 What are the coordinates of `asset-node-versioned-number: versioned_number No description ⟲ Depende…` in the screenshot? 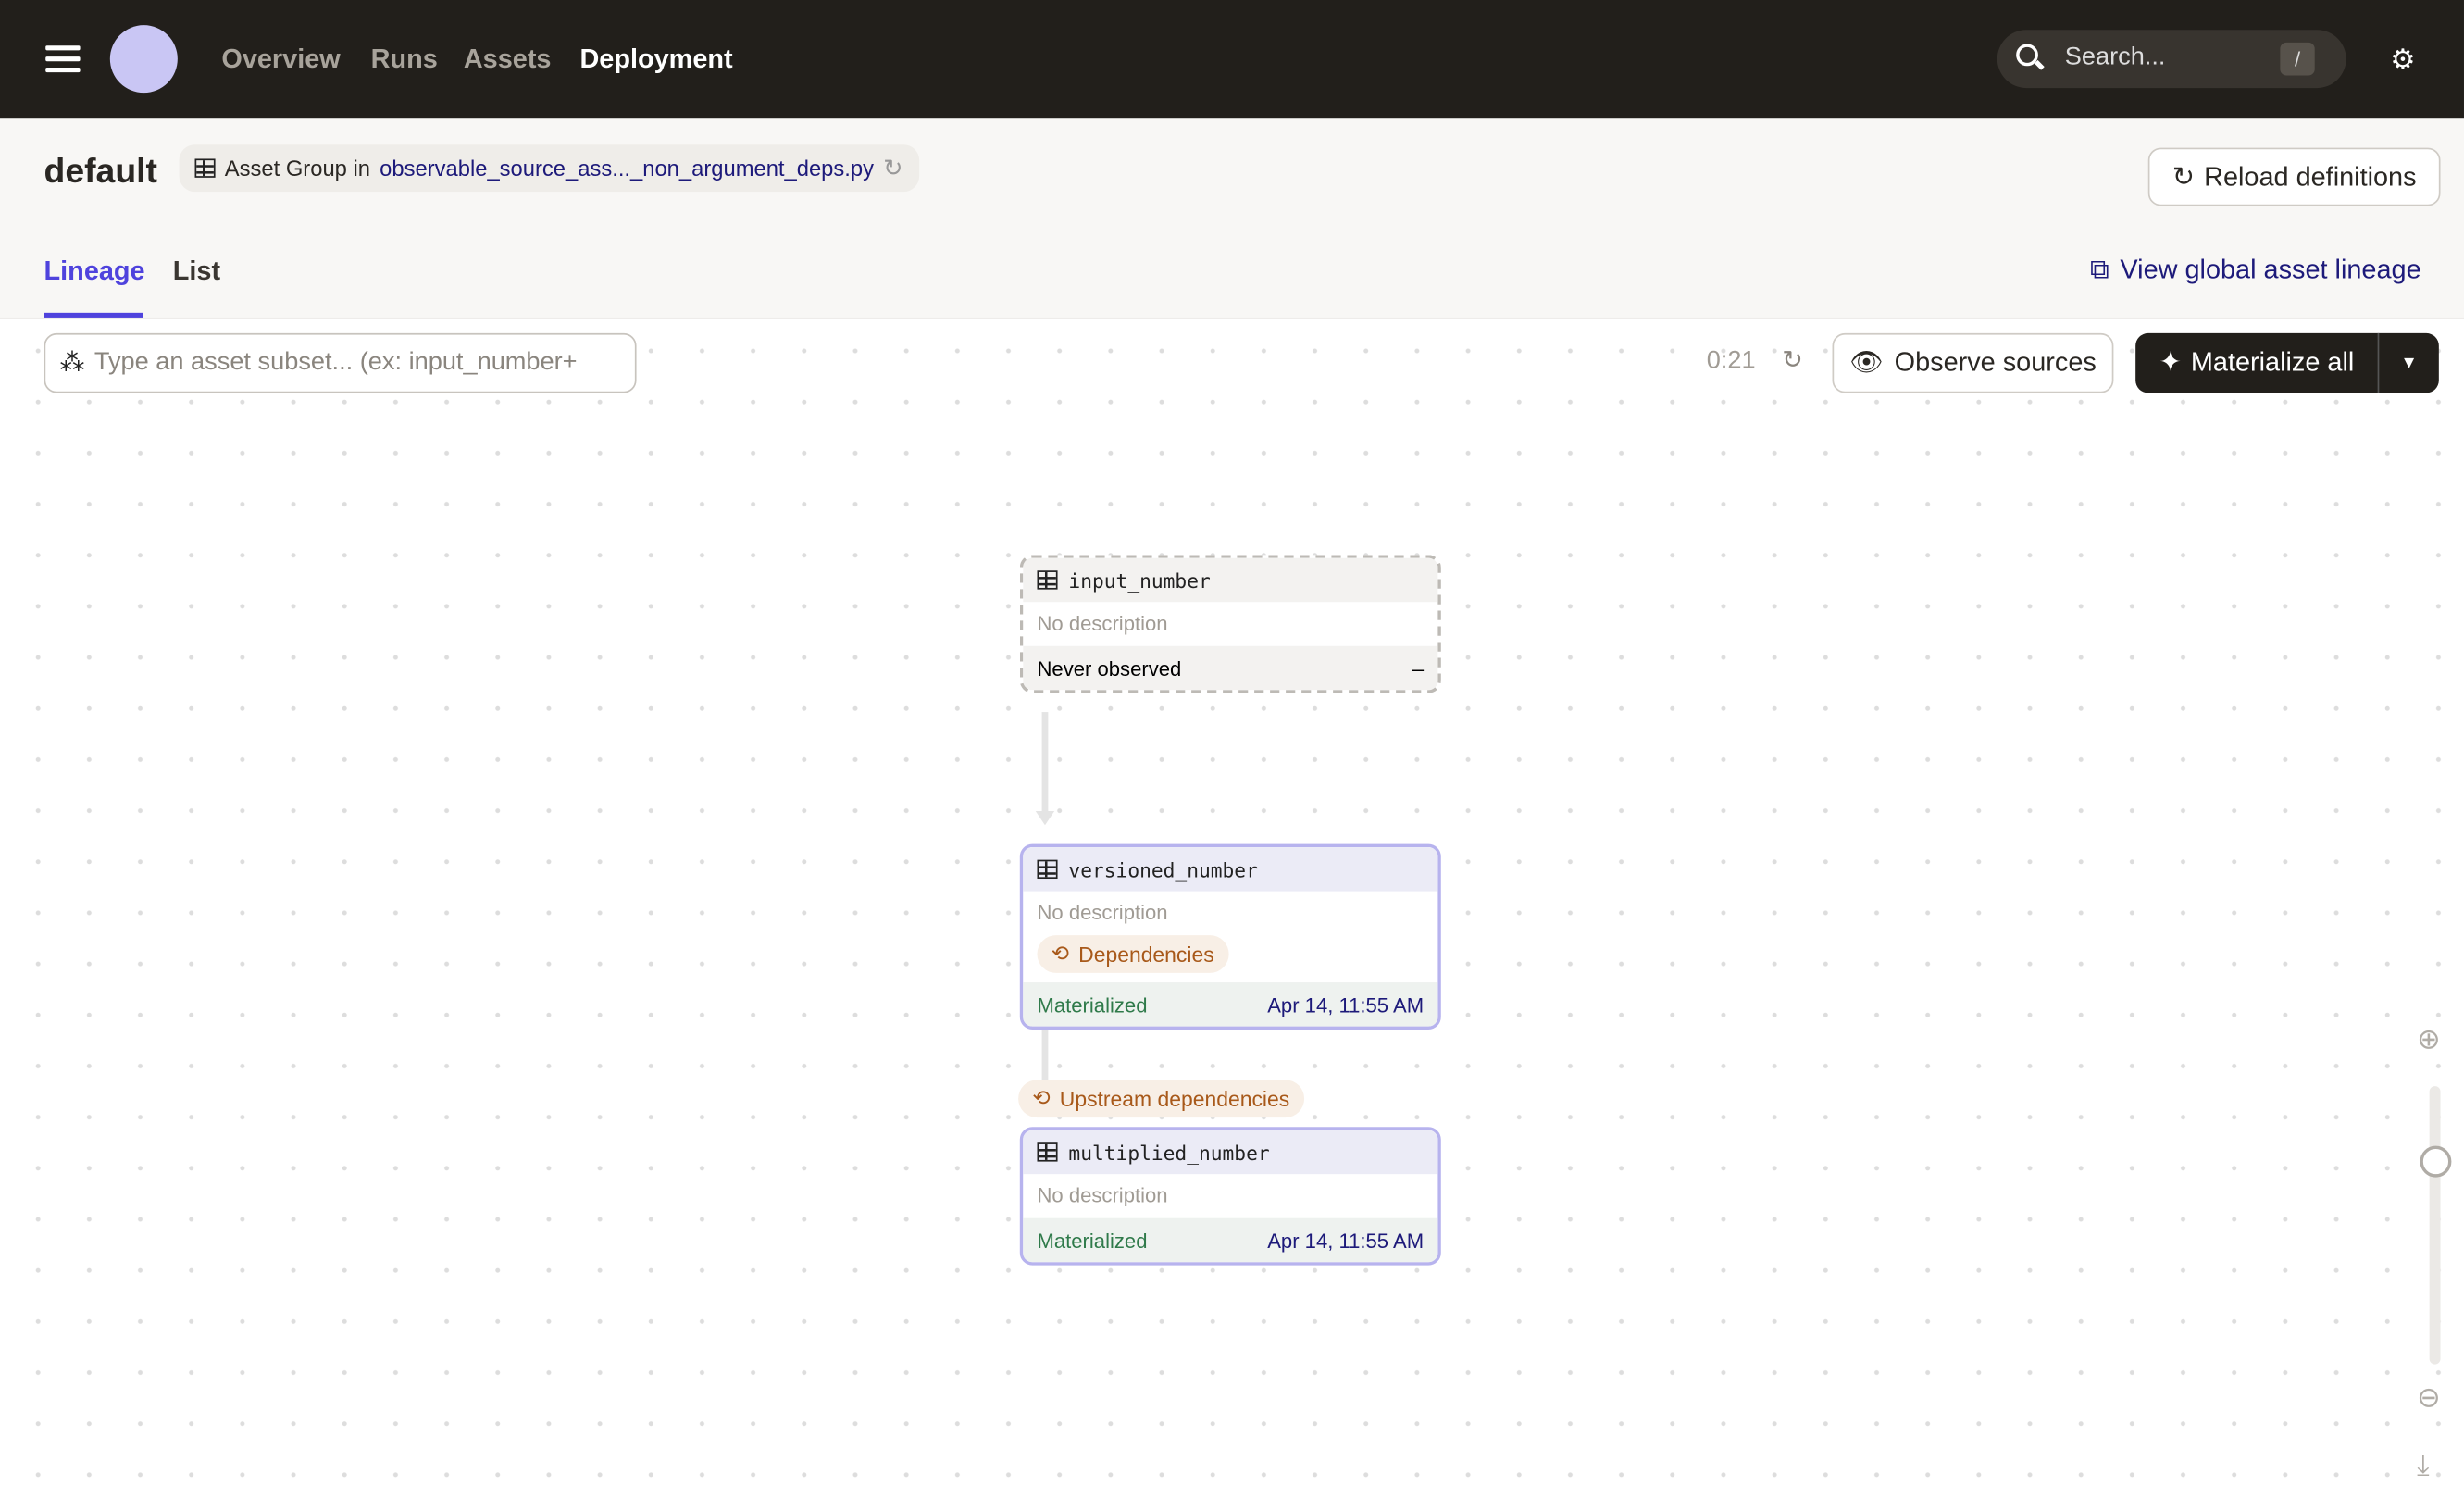 It's located at (1230, 937).